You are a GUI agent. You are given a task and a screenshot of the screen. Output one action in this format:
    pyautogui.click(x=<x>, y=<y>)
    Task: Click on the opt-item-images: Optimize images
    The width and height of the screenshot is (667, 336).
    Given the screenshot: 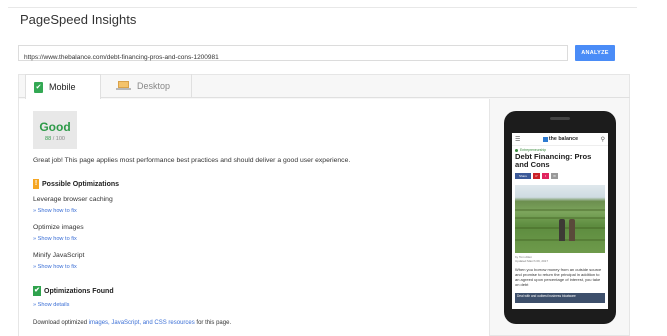 What is the action you would take?
    pyautogui.click(x=58, y=227)
    